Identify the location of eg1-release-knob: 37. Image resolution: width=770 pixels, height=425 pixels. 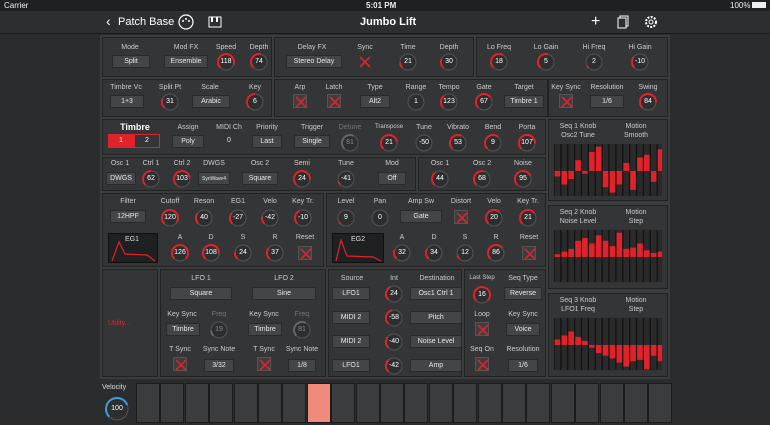
(275, 253).